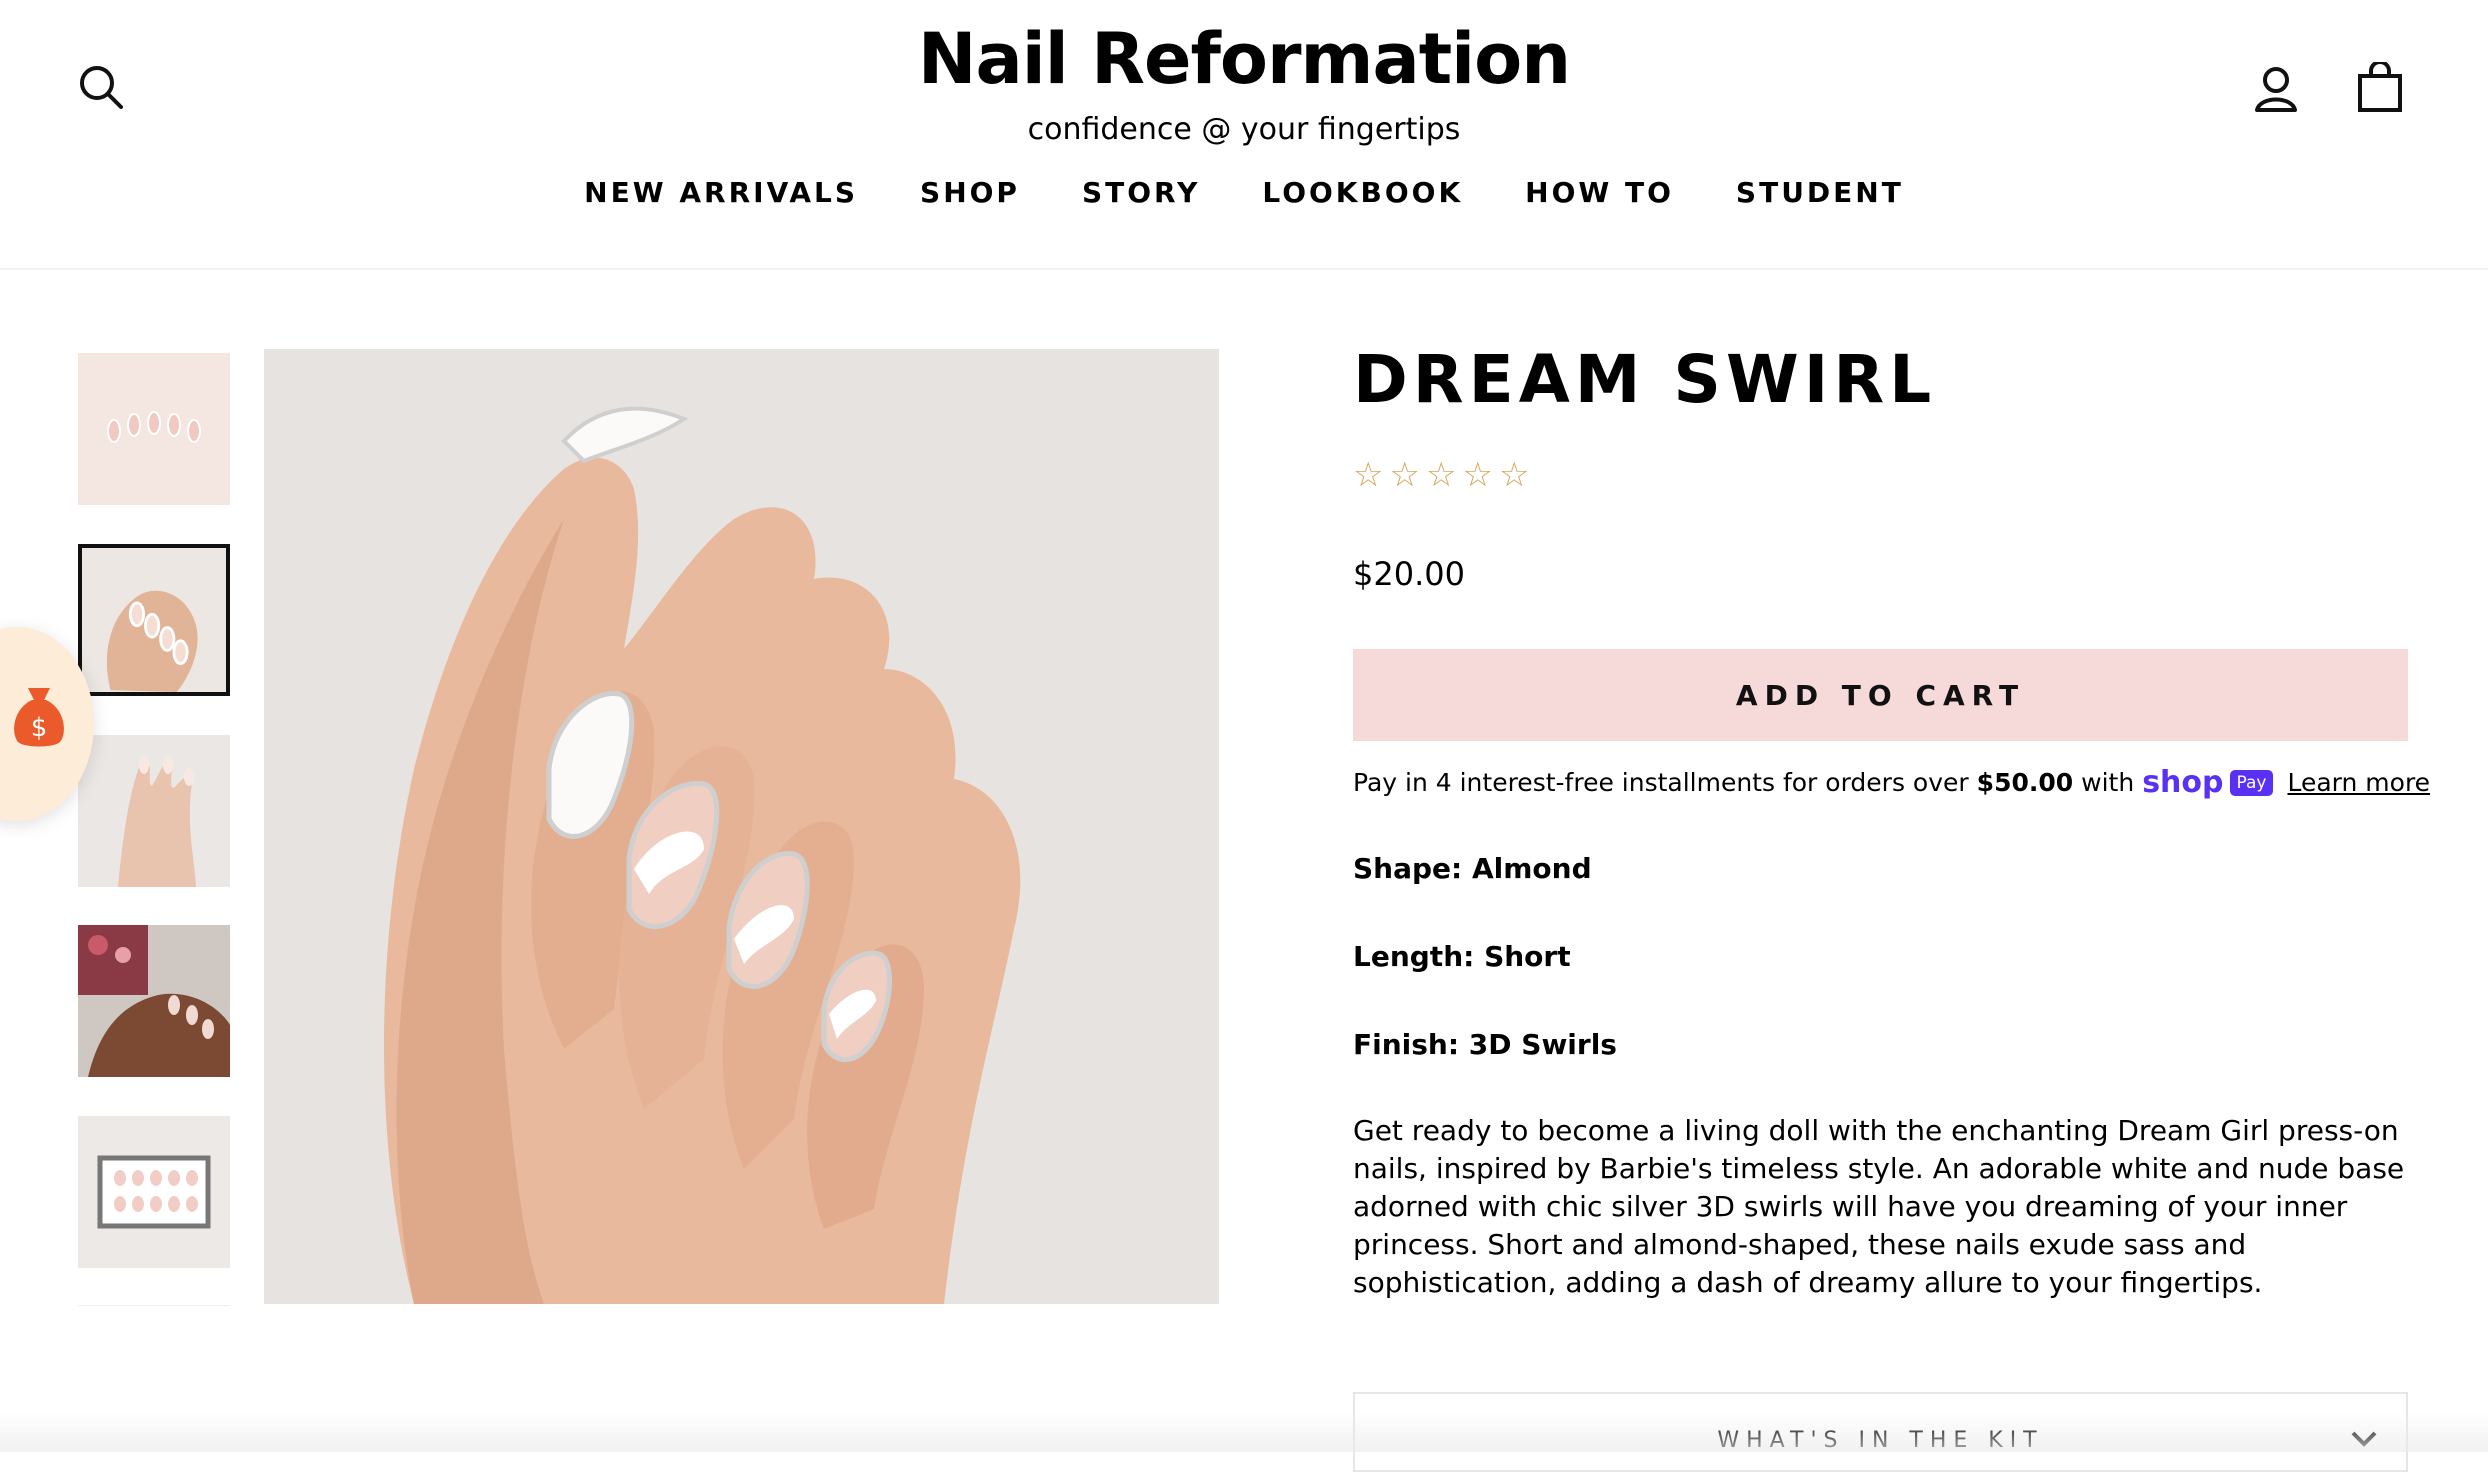 This screenshot has height=1472, width=2488. What do you see at coordinates (2358, 782) in the screenshot?
I see `learn-more-link: Learn more` at bounding box center [2358, 782].